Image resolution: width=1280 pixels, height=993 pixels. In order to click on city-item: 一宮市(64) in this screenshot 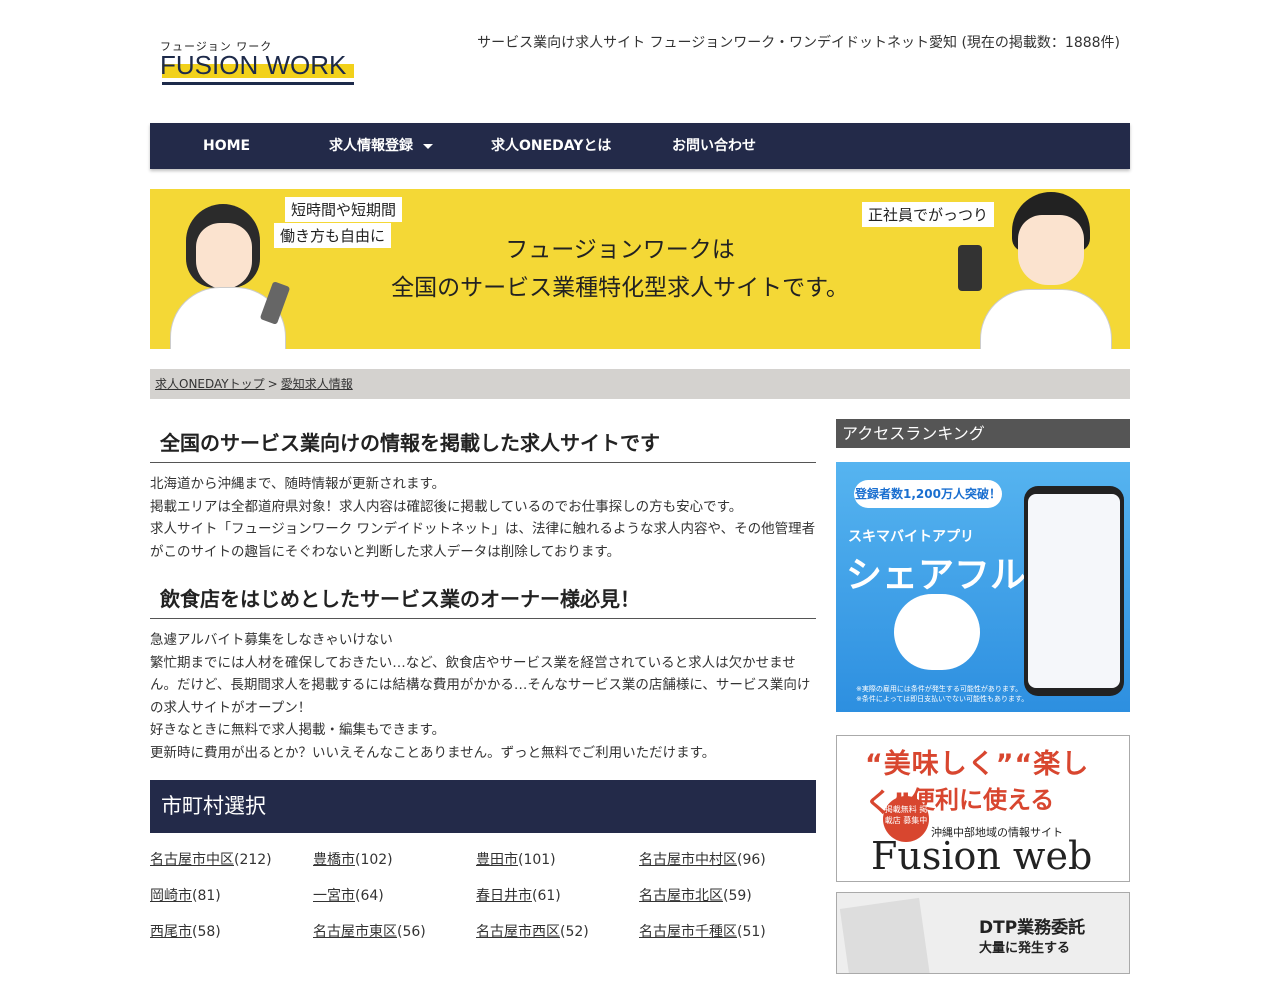, I will do `click(348, 895)`.